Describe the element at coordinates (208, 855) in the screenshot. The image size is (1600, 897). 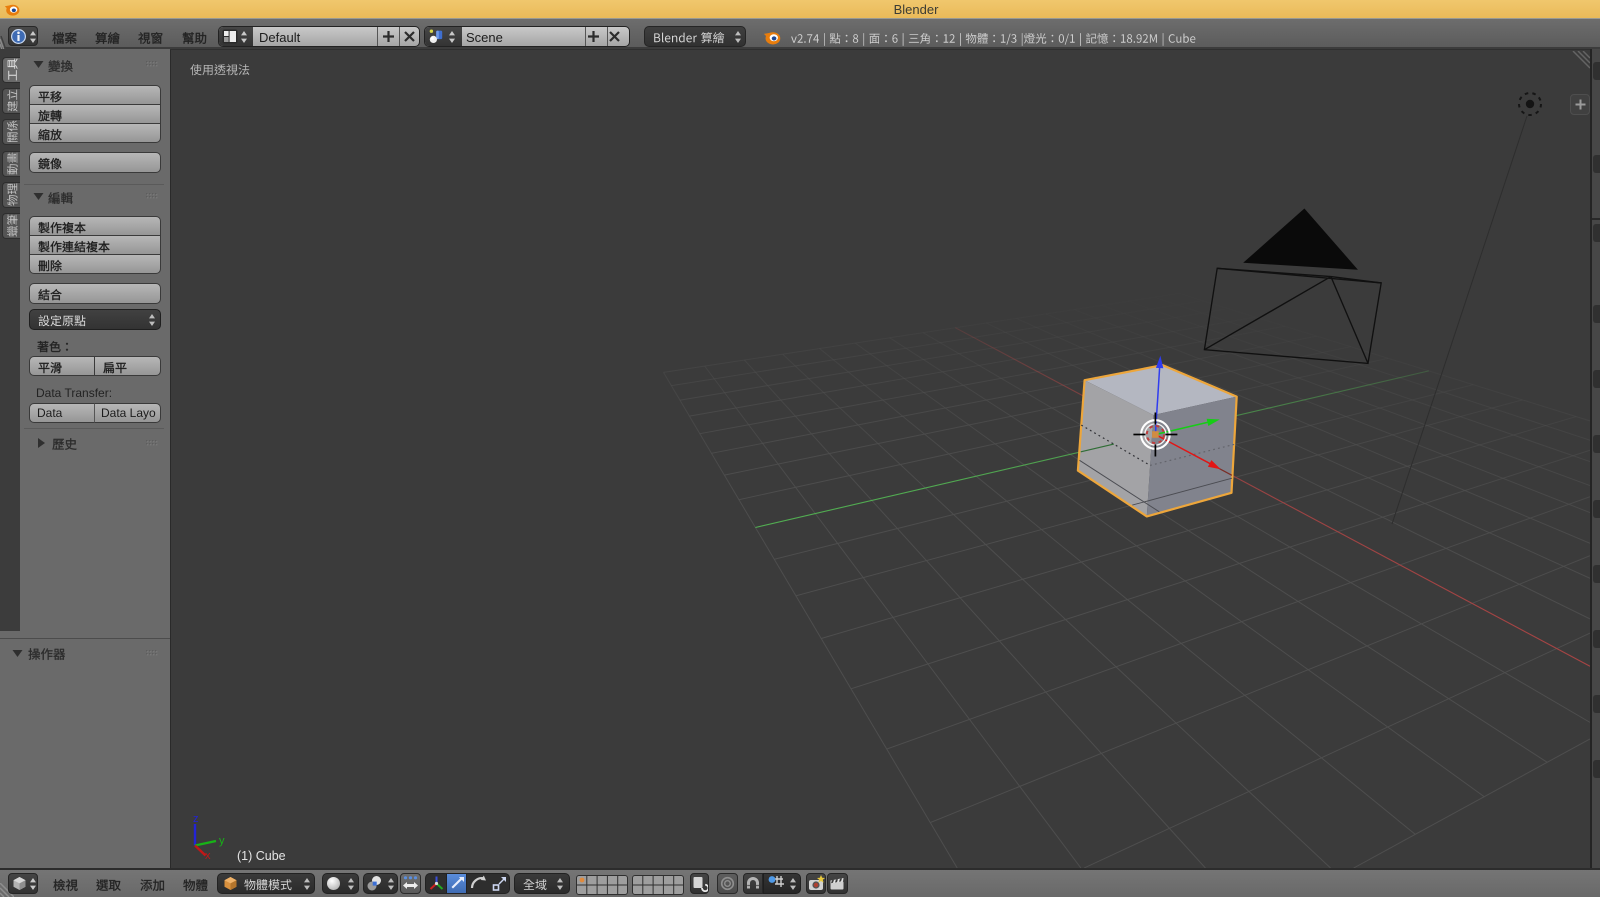
I see `svg-text: x` at that location.